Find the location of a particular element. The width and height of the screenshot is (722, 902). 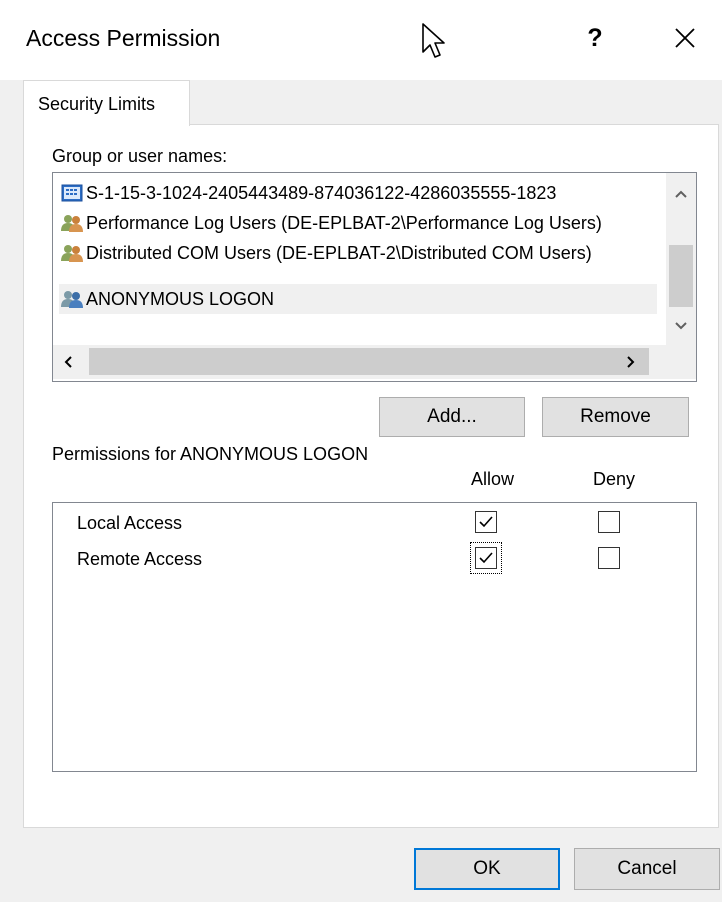

permission-name: Local Access is located at coordinates (130, 523).